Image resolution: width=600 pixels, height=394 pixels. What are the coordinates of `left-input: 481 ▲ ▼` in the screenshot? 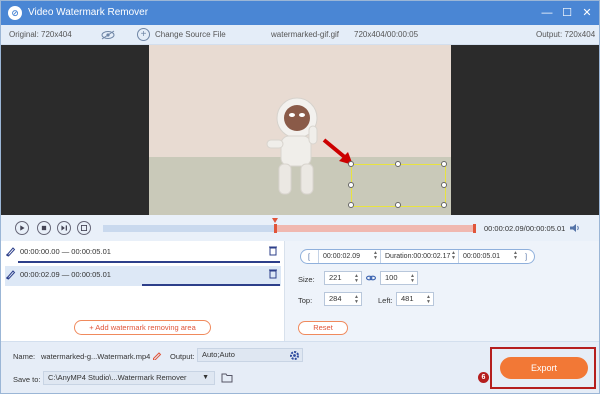 It's located at (415, 299).